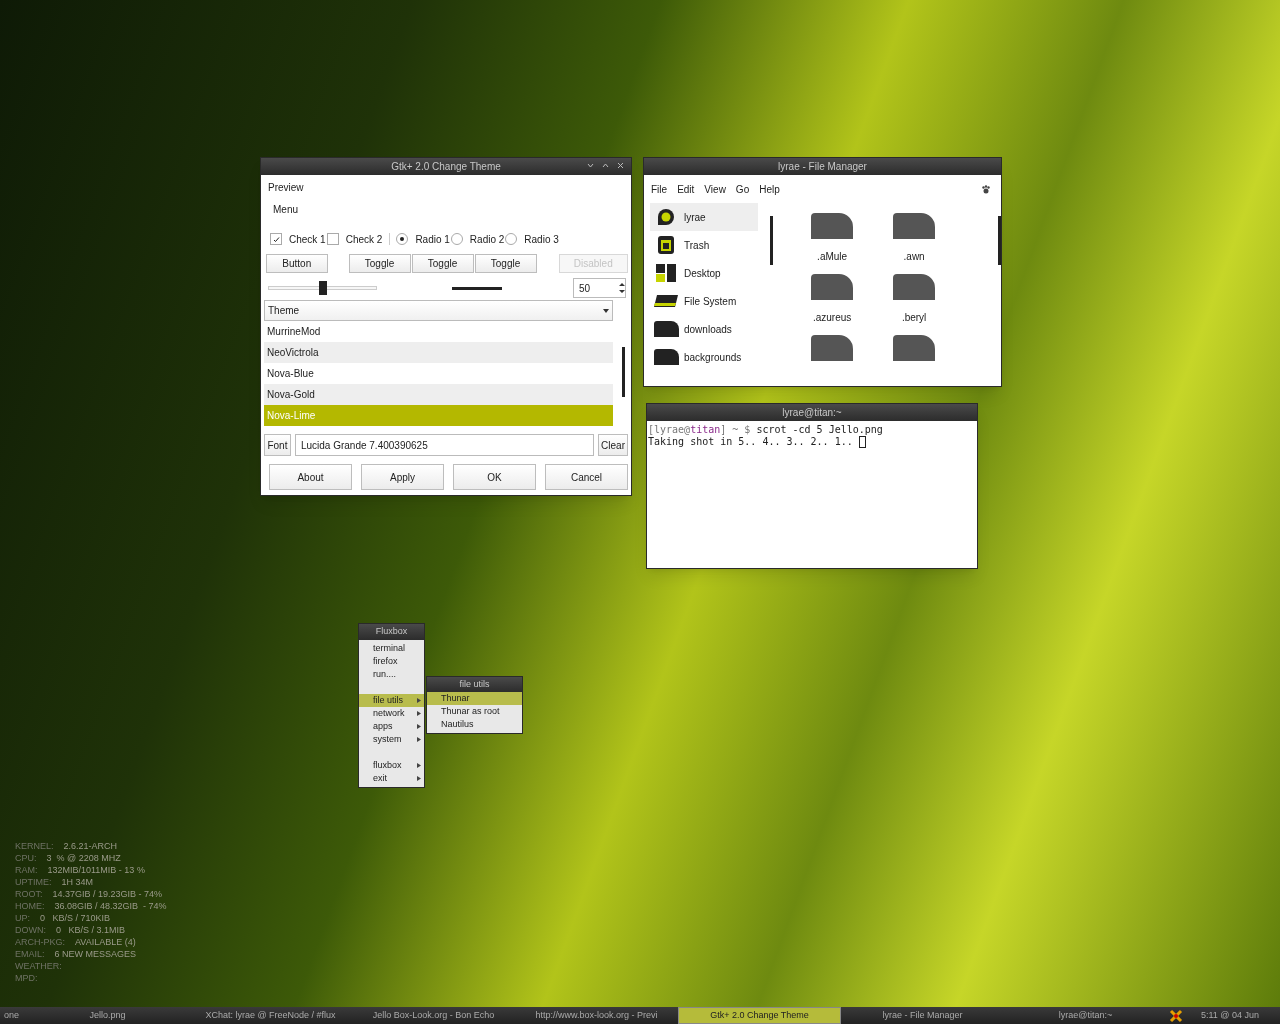 The image size is (1280, 1024). I want to click on stat-label: EMAIL:, so click(30, 954).